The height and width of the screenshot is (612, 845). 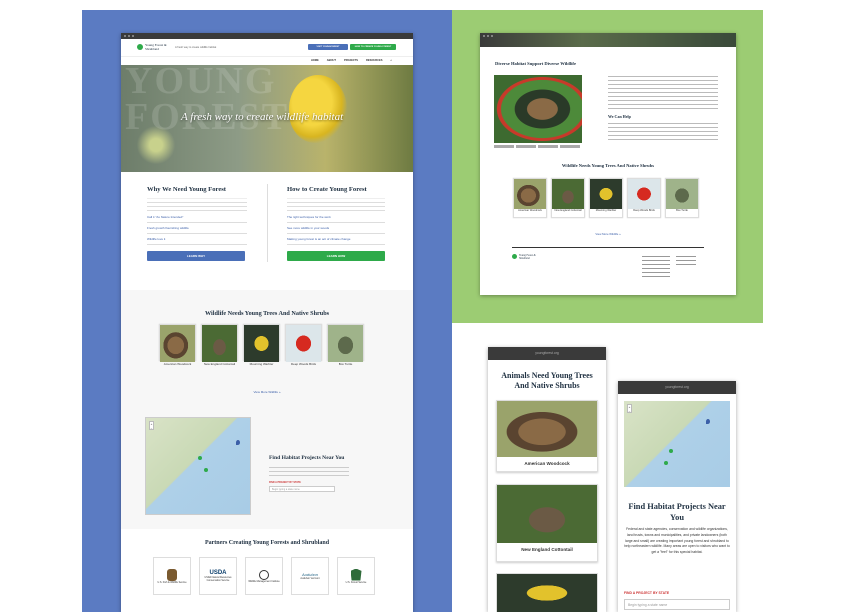 What do you see at coordinates (663, 92) in the screenshot?
I see `article-body` at bounding box center [663, 92].